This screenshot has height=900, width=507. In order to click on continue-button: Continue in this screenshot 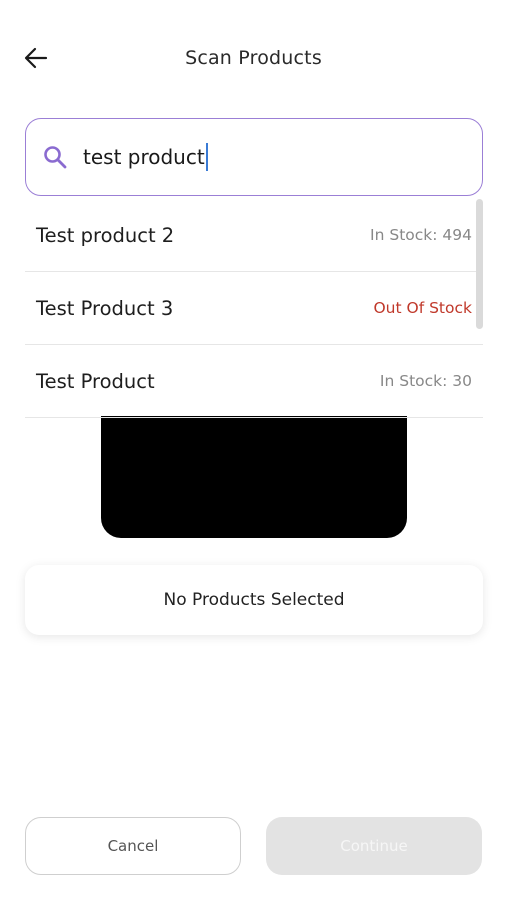, I will do `click(374, 846)`.